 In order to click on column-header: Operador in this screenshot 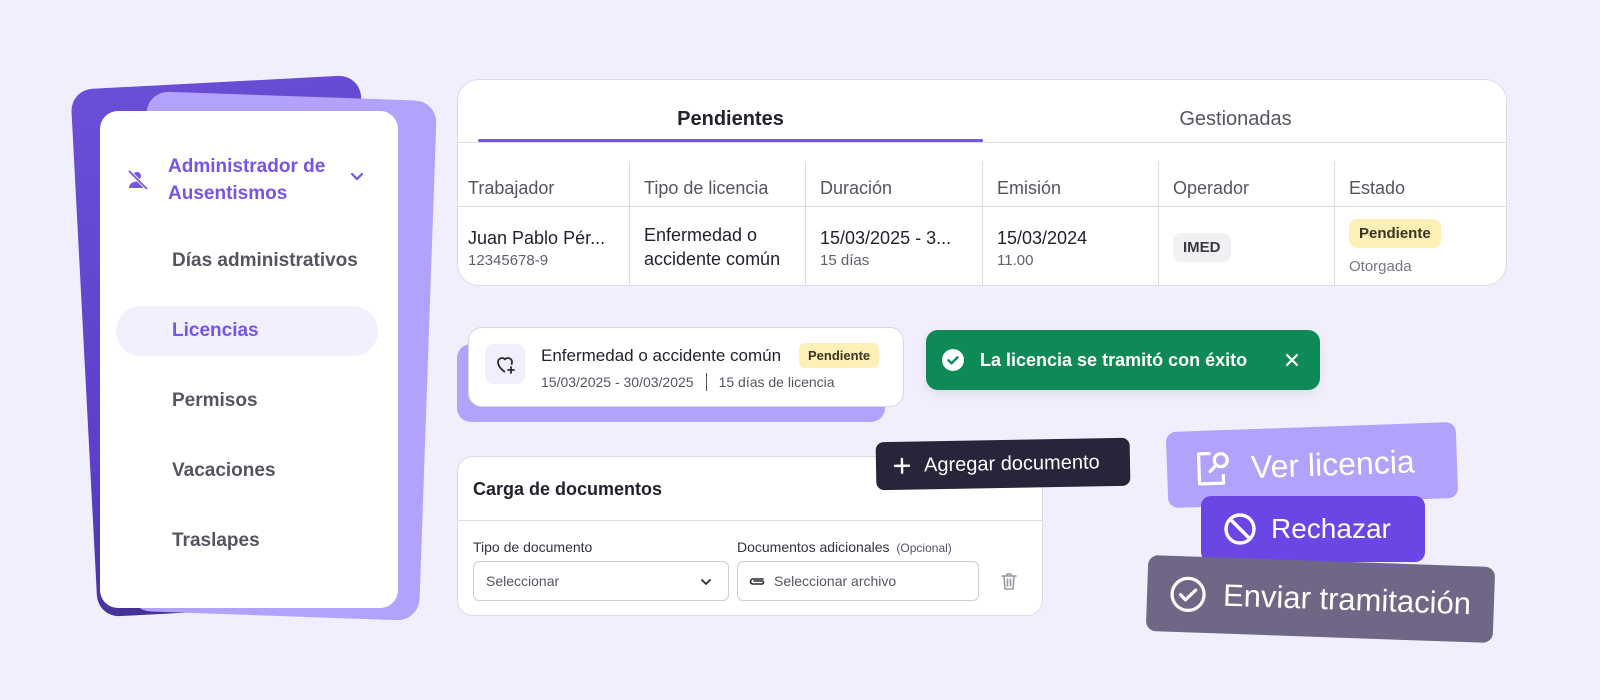, I will do `click(1247, 184)`.